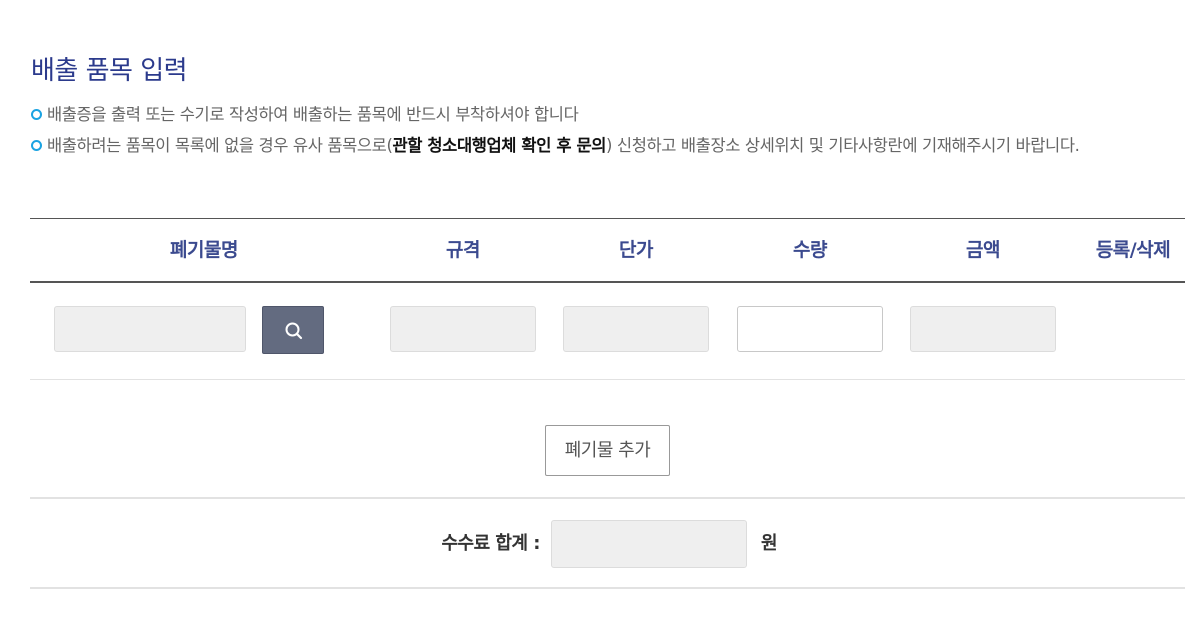  Describe the element at coordinates (607, 450) in the screenshot. I see `add-waste-button: 폐기물 추가` at that location.